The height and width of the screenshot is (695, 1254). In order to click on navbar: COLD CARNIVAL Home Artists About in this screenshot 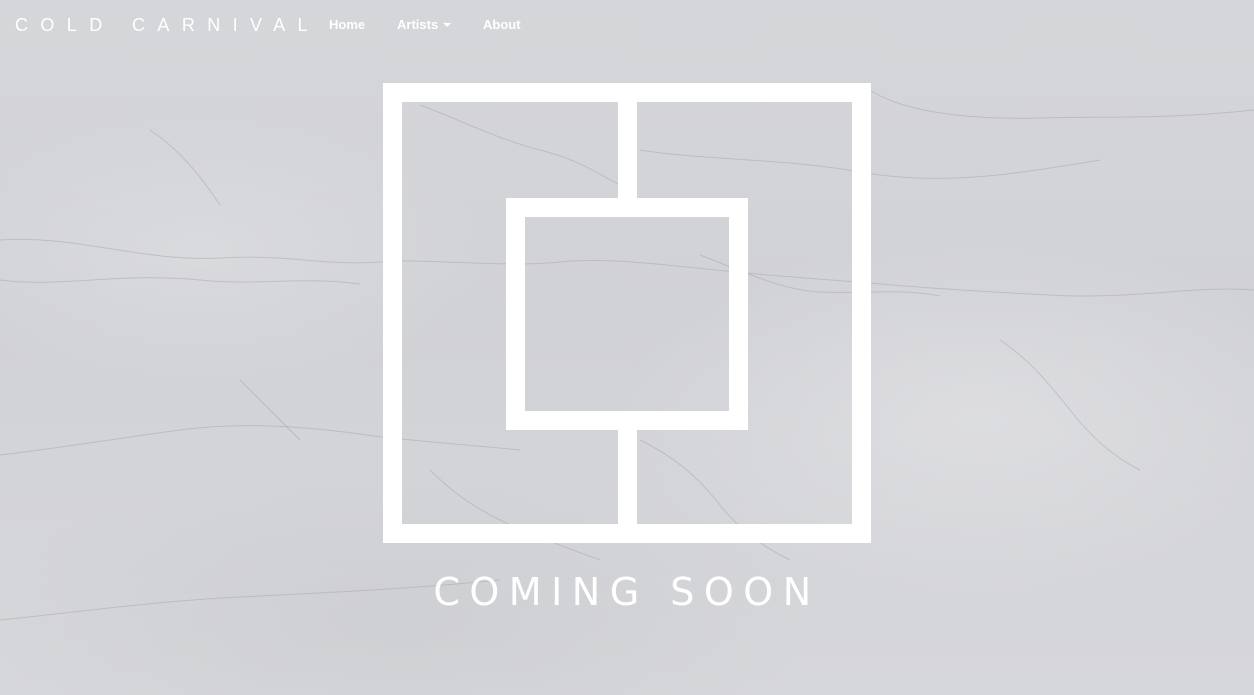, I will do `click(627, 25)`.